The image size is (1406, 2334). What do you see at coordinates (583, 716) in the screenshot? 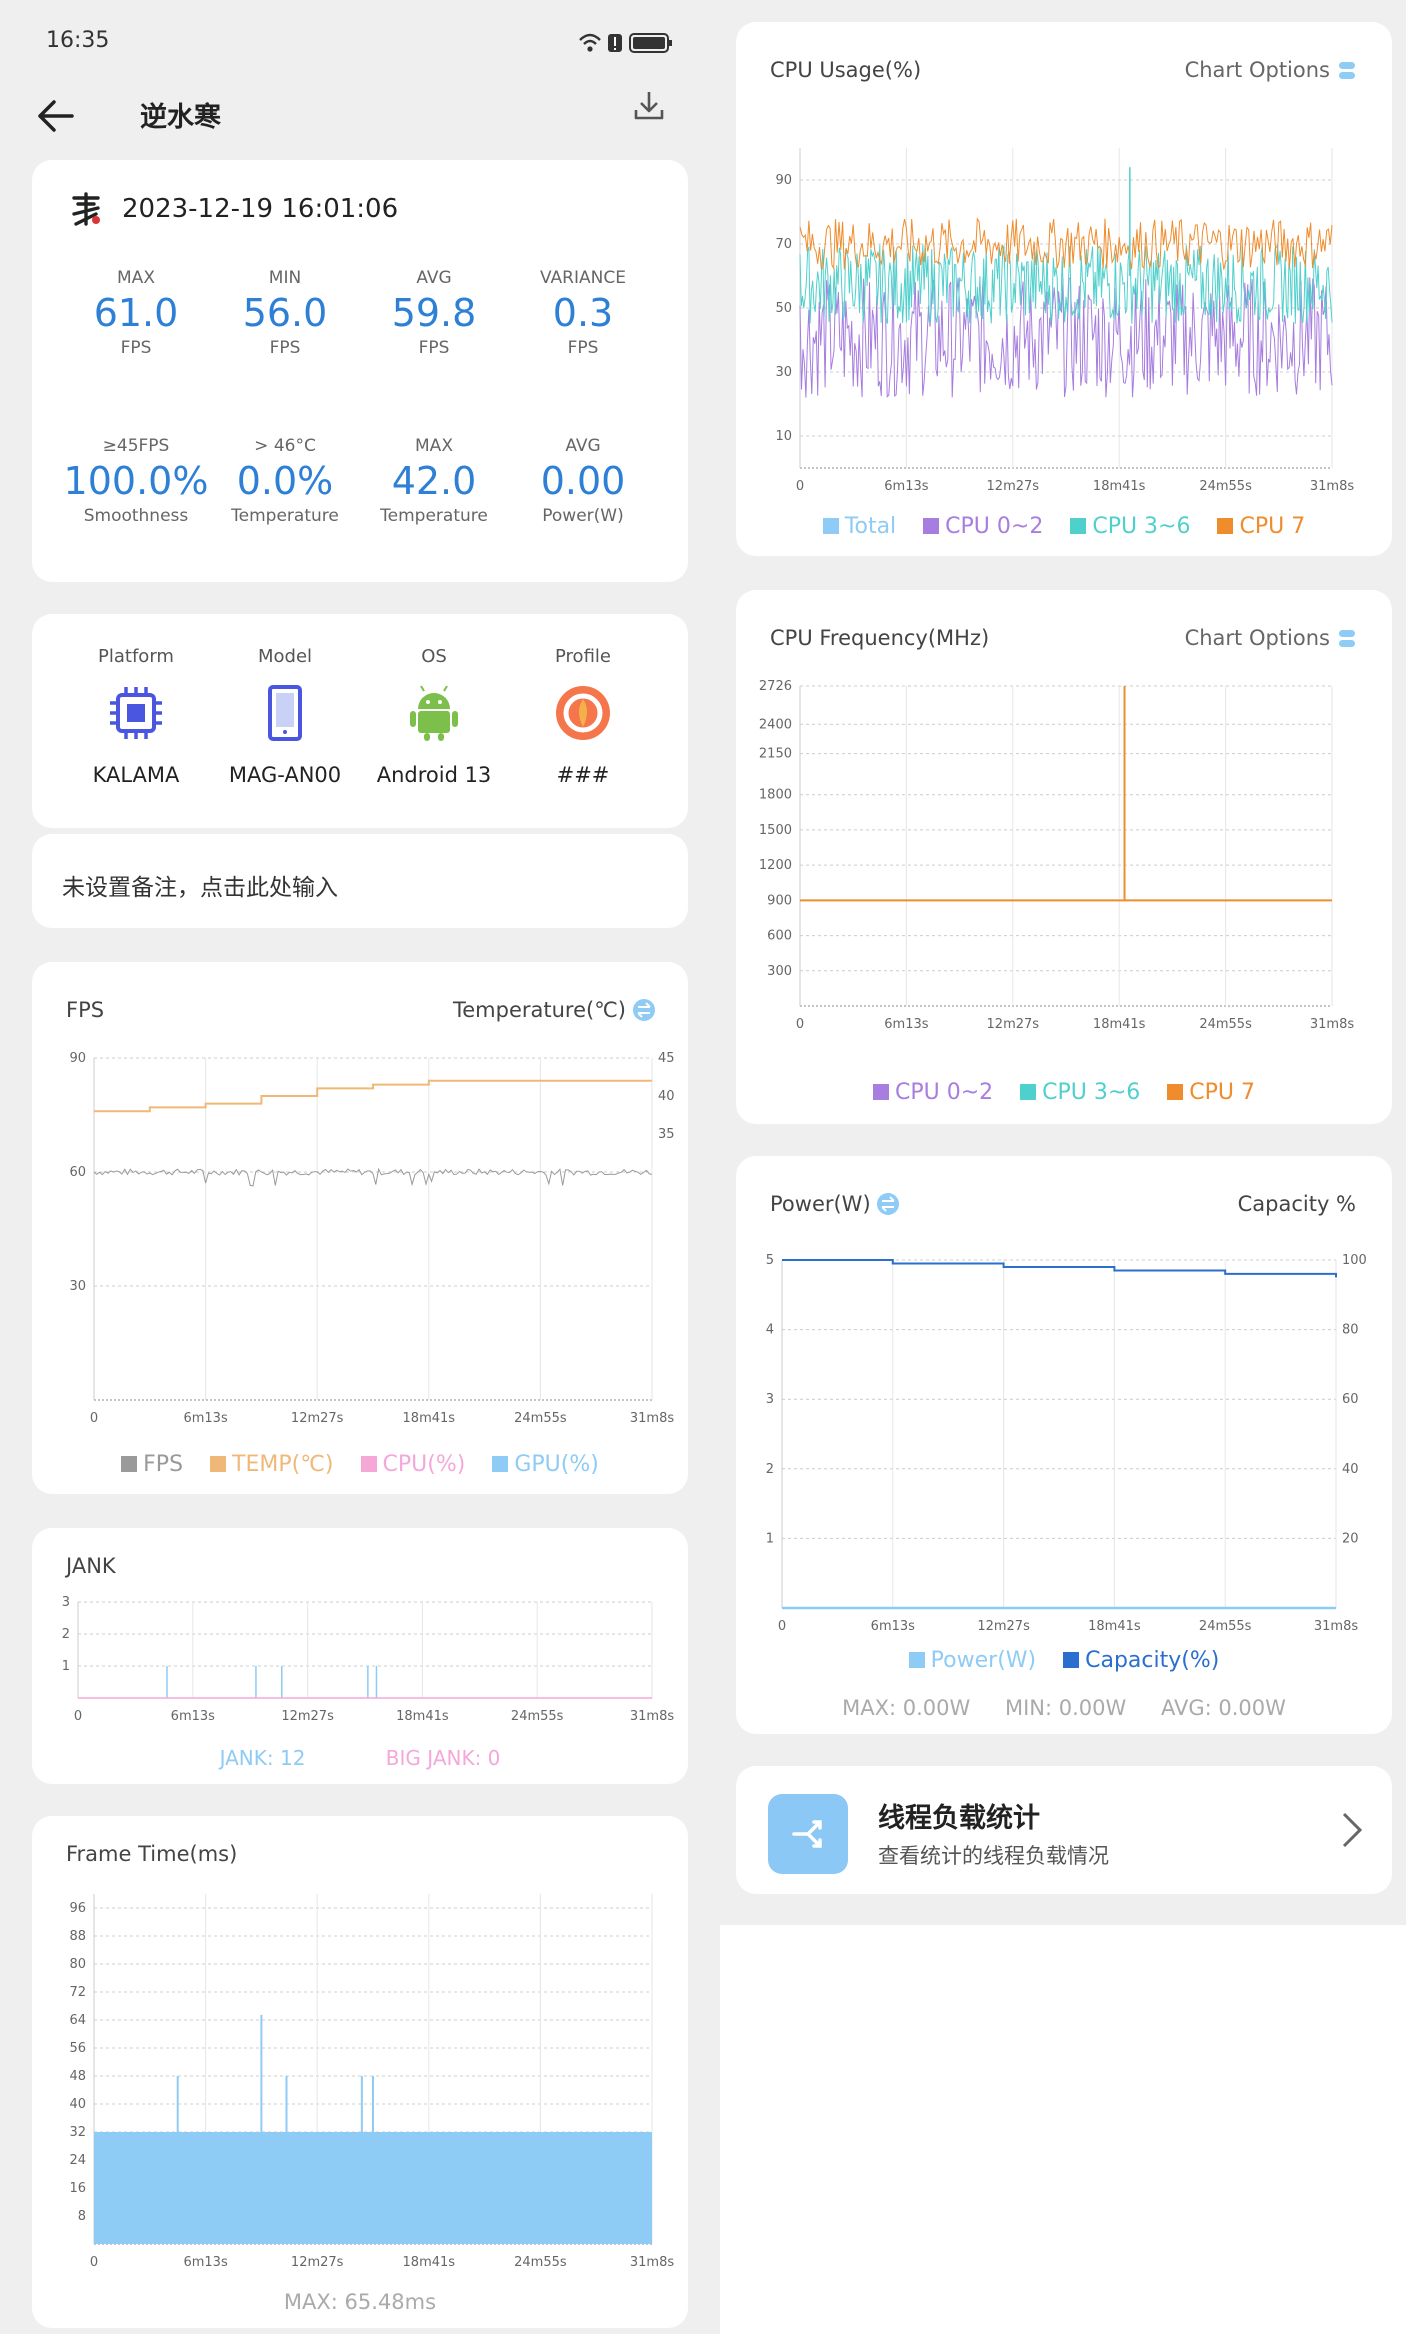
I see `device-profile: Profile ###` at bounding box center [583, 716].